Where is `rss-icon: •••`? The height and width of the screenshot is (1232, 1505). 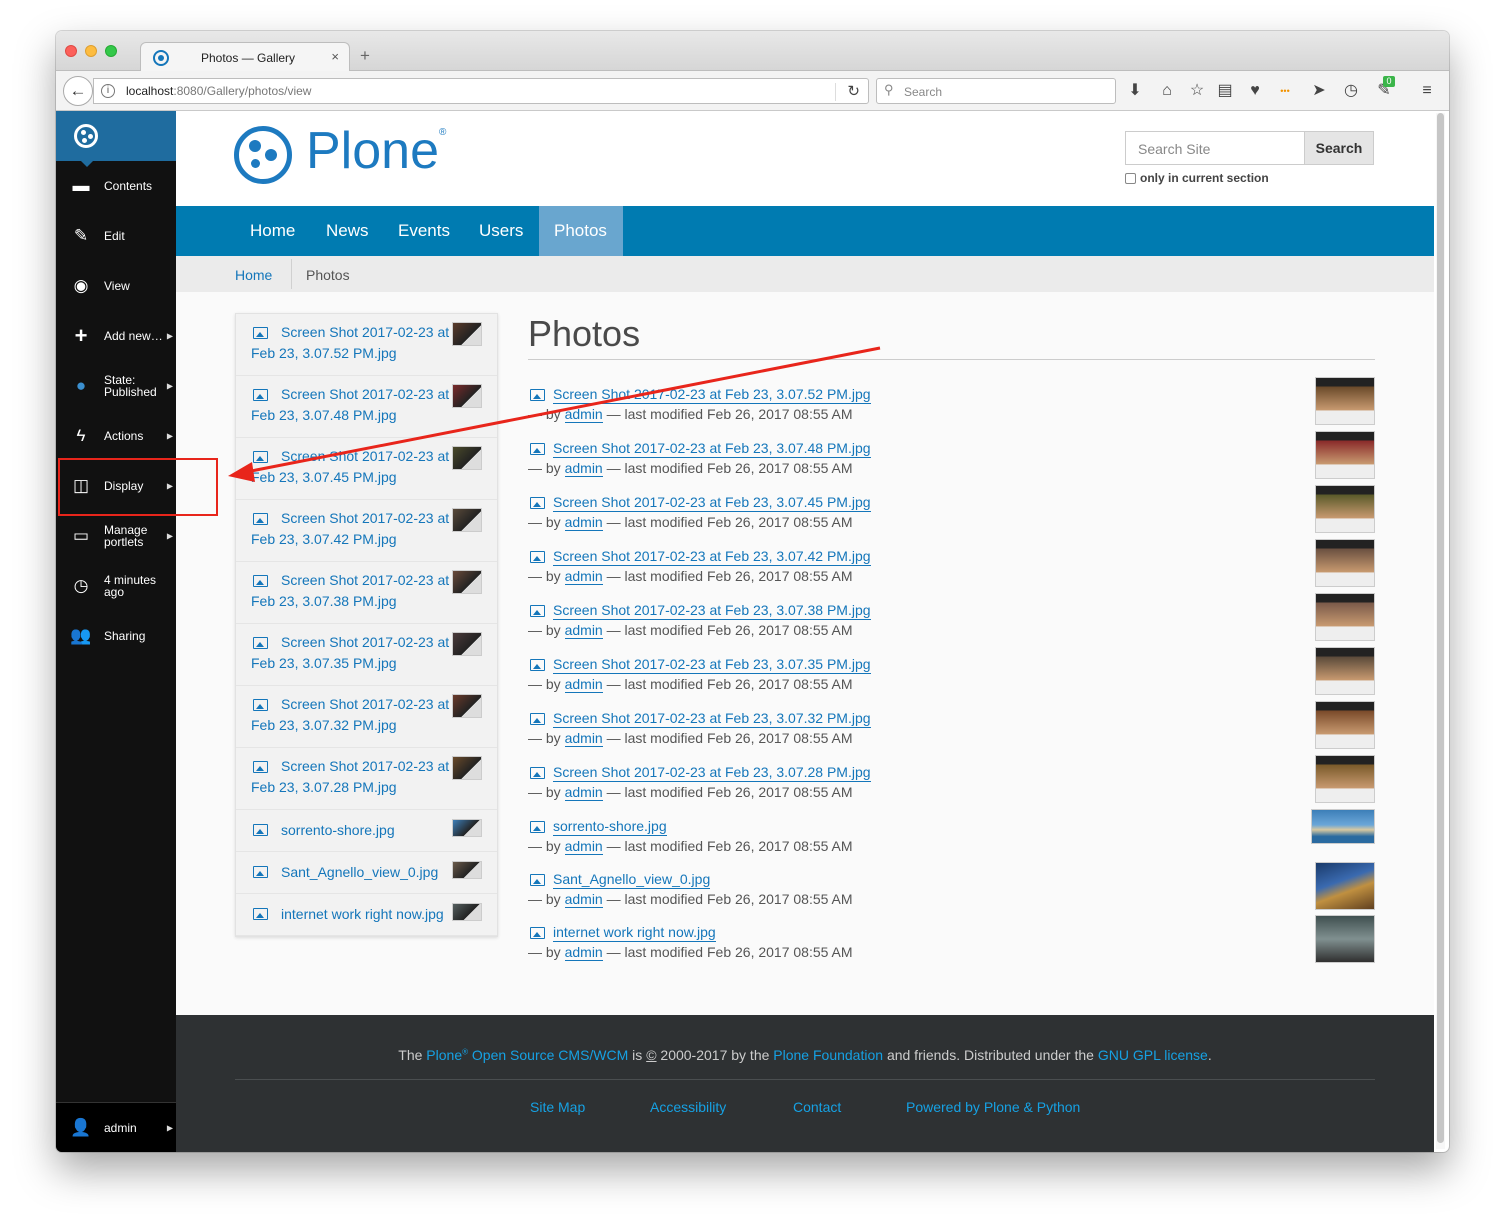
rss-icon: ••• is located at coordinates (1285, 91).